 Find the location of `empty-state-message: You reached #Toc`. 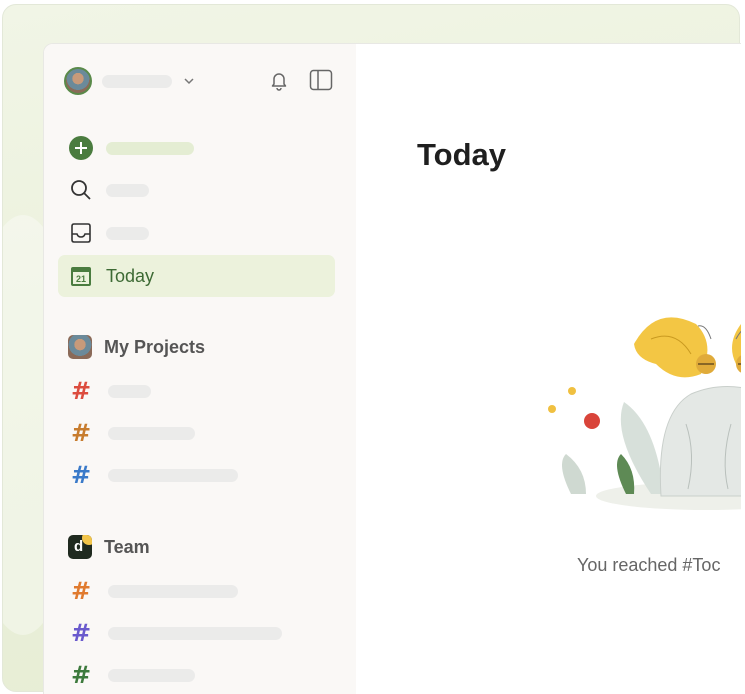

empty-state-message: You reached #Toc is located at coordinates (649, 565).